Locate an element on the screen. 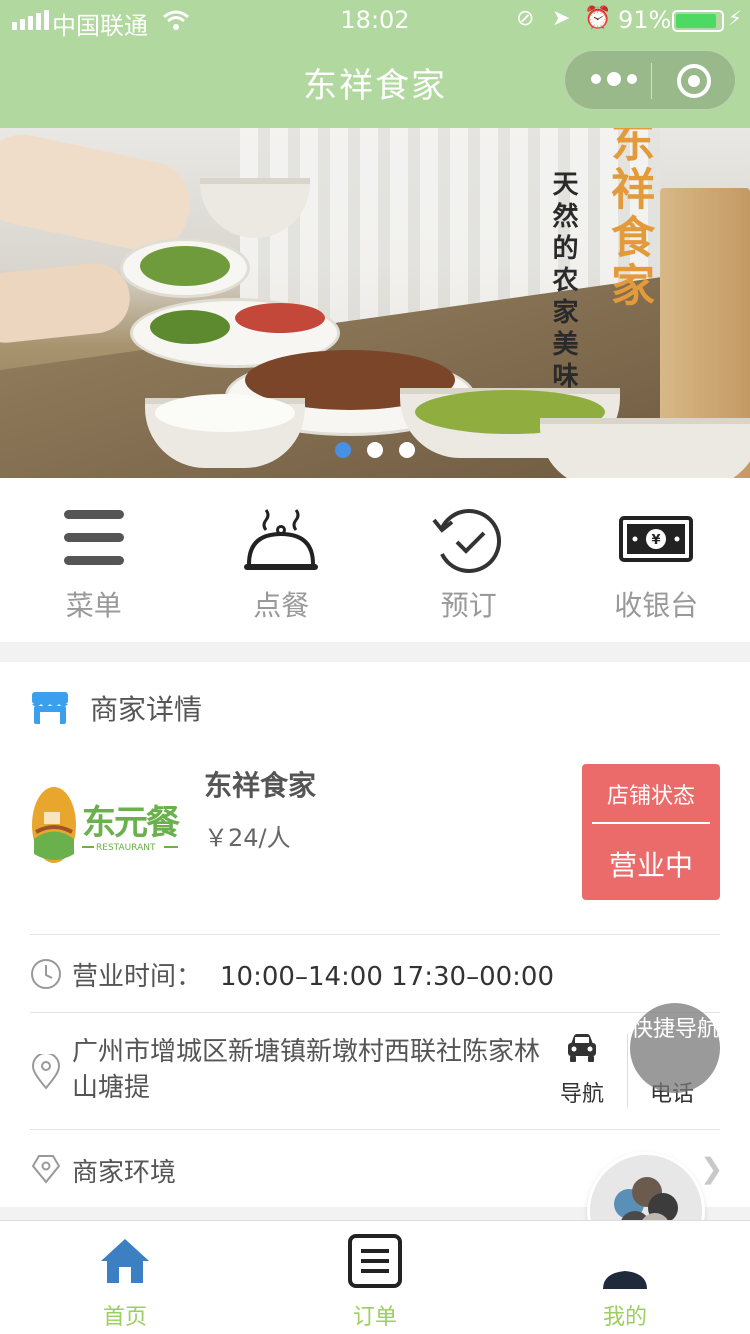  location-icon: ➤ is located at coordinates (561, 18).